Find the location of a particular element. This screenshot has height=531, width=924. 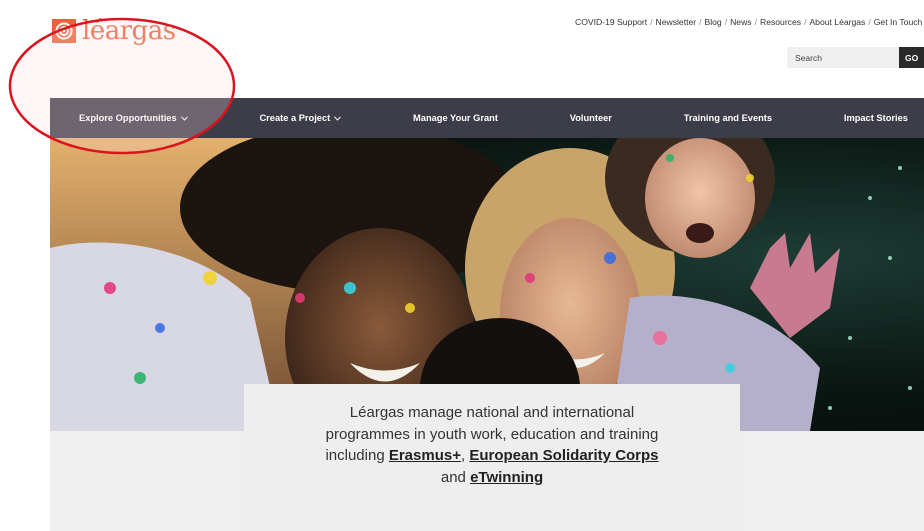

nav-label: Impact Stories is located at coordinates (875, 118).